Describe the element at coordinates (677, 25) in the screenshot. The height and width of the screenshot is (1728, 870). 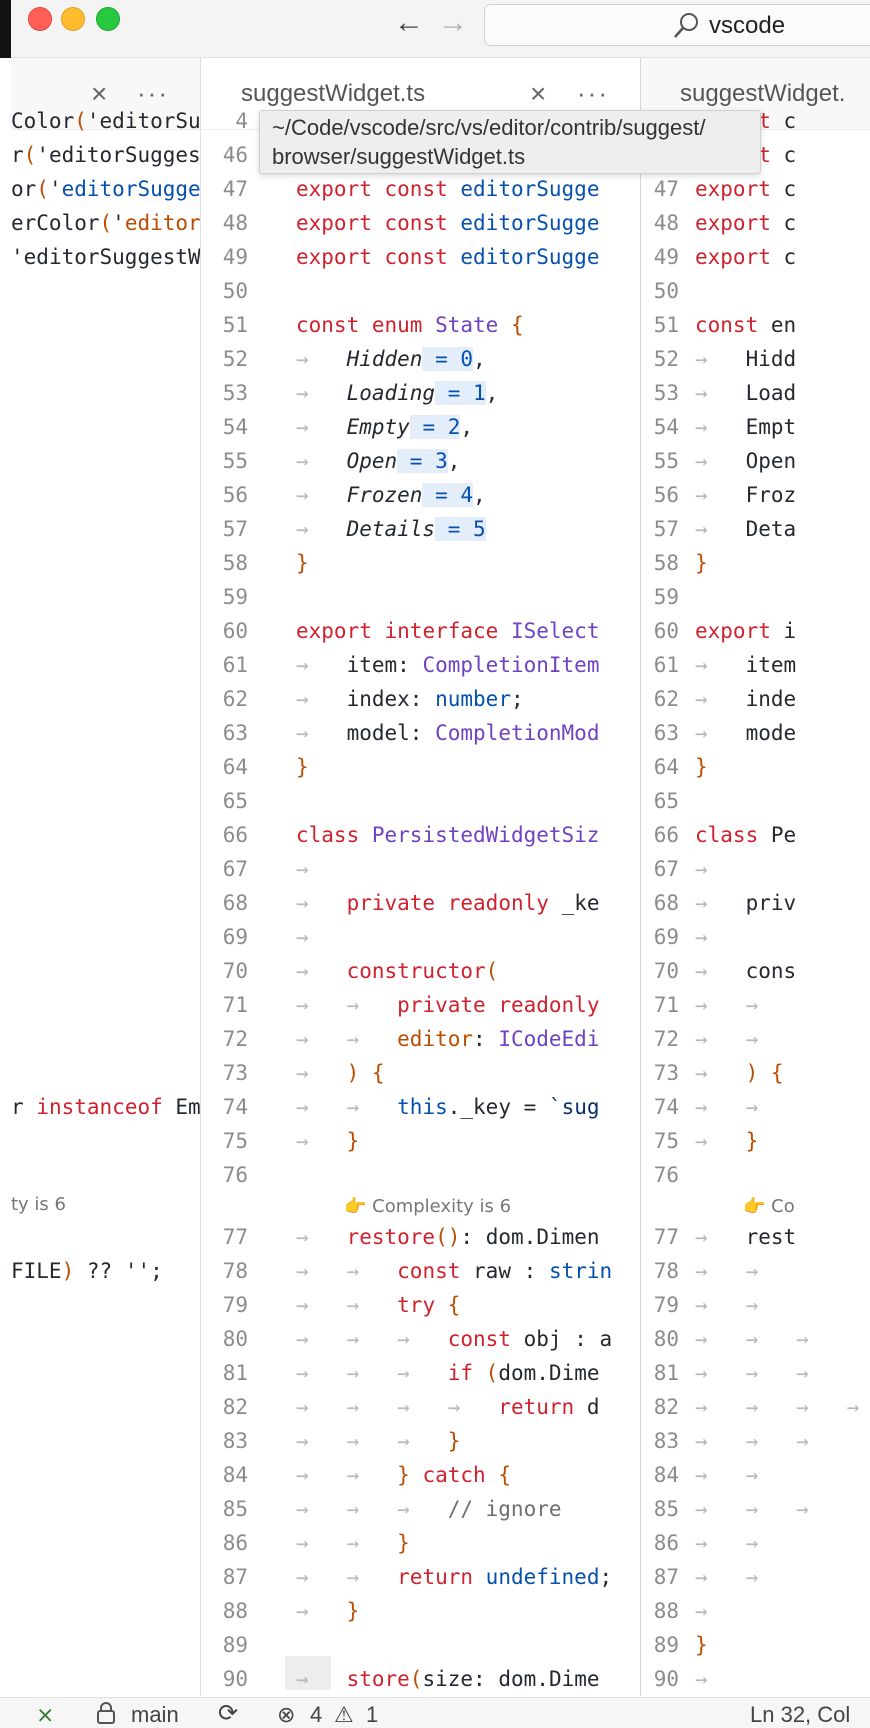
I see `command-center-search: vscode` at that location.